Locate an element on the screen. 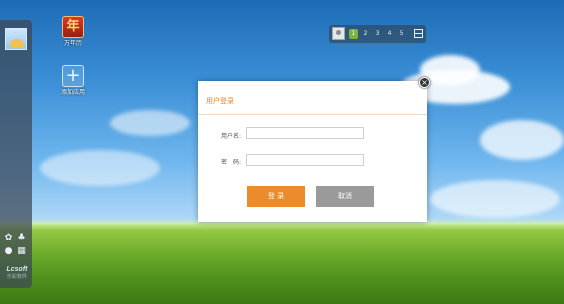 This screenshot has height=304, width=564. desktop-app-label: 万年历 is located at coordinates (72, 43).